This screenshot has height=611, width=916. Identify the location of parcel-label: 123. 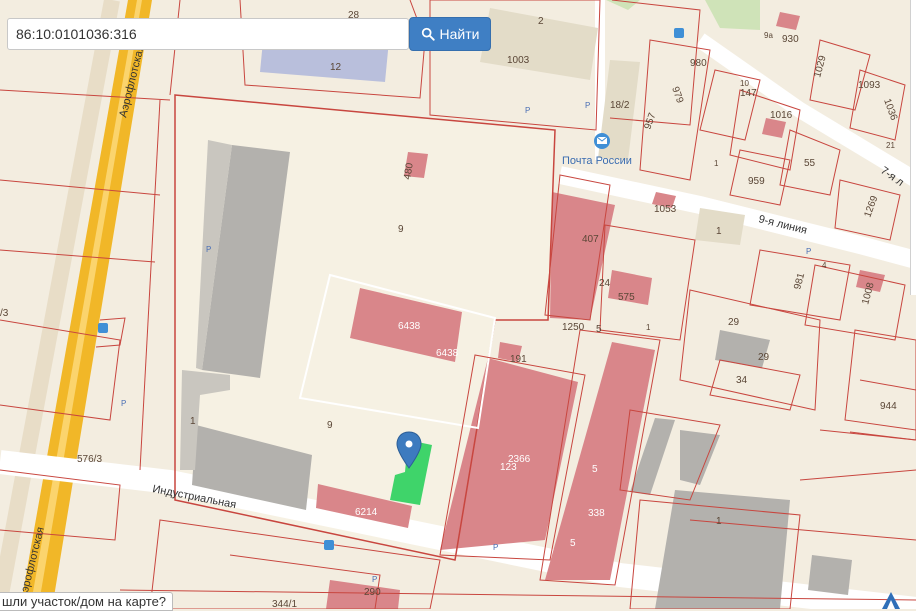
(508, 467).